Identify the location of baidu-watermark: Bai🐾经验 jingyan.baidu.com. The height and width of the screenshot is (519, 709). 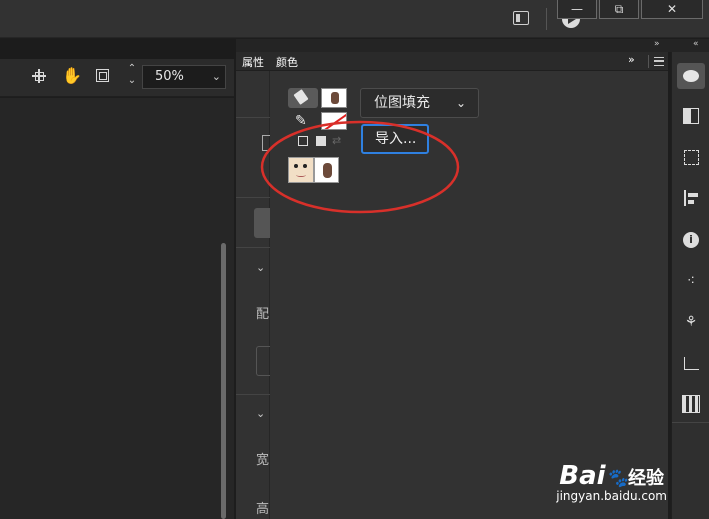
(611, 482).